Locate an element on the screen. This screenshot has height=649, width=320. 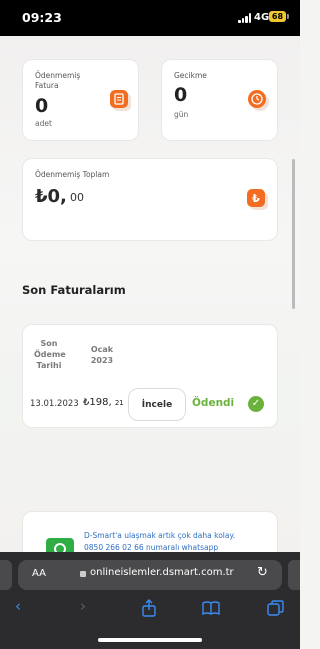
unpaid-total-decimals: 00 is located at coordinates (77, 197).